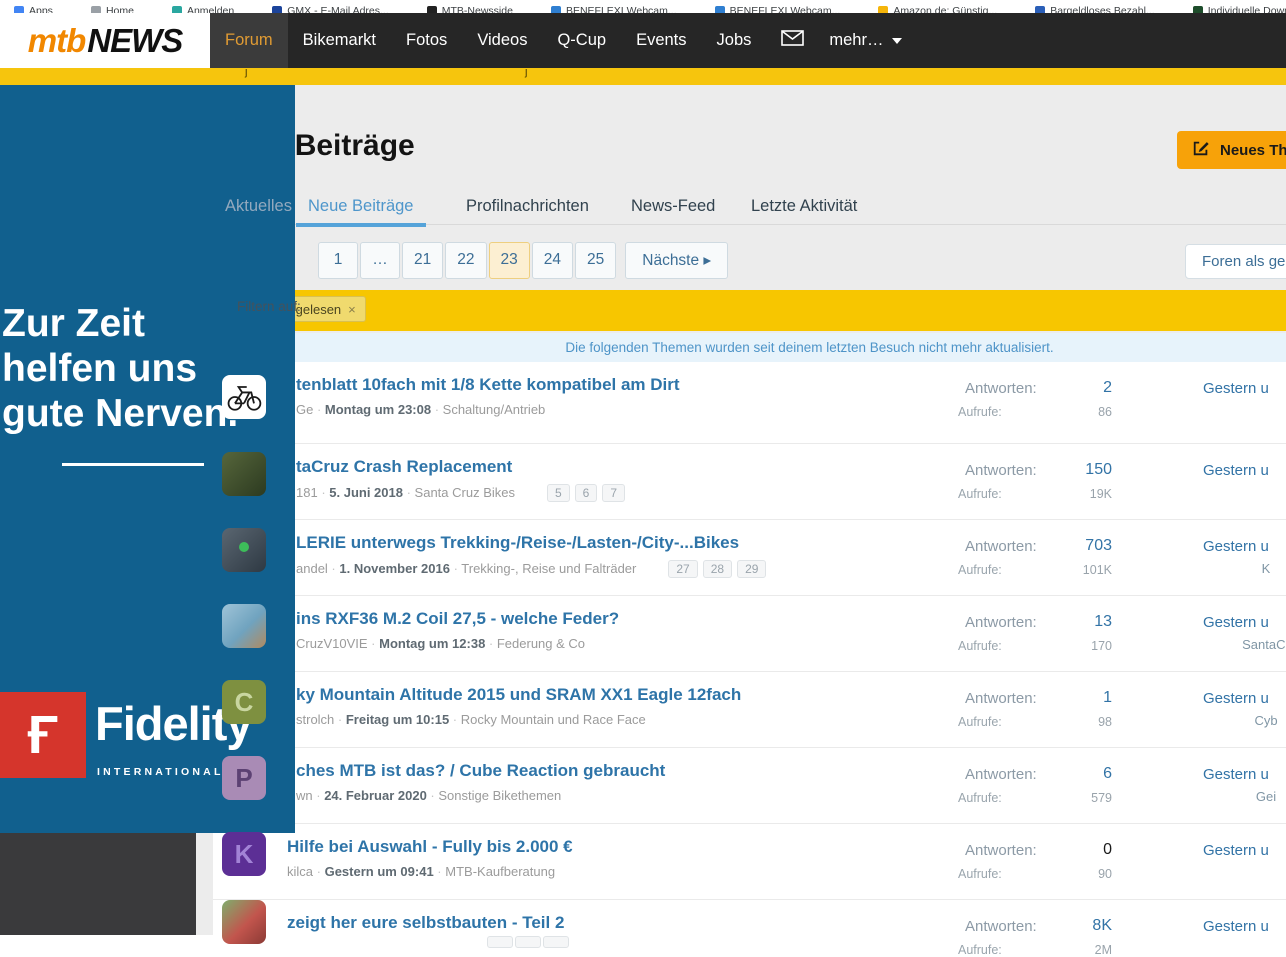 The height and width of the screenshot is (957, 1286). What do you see at coordinates (792, 40) in the screenshot?
I see `mail-nav-button` at bounding box center [792, 40].